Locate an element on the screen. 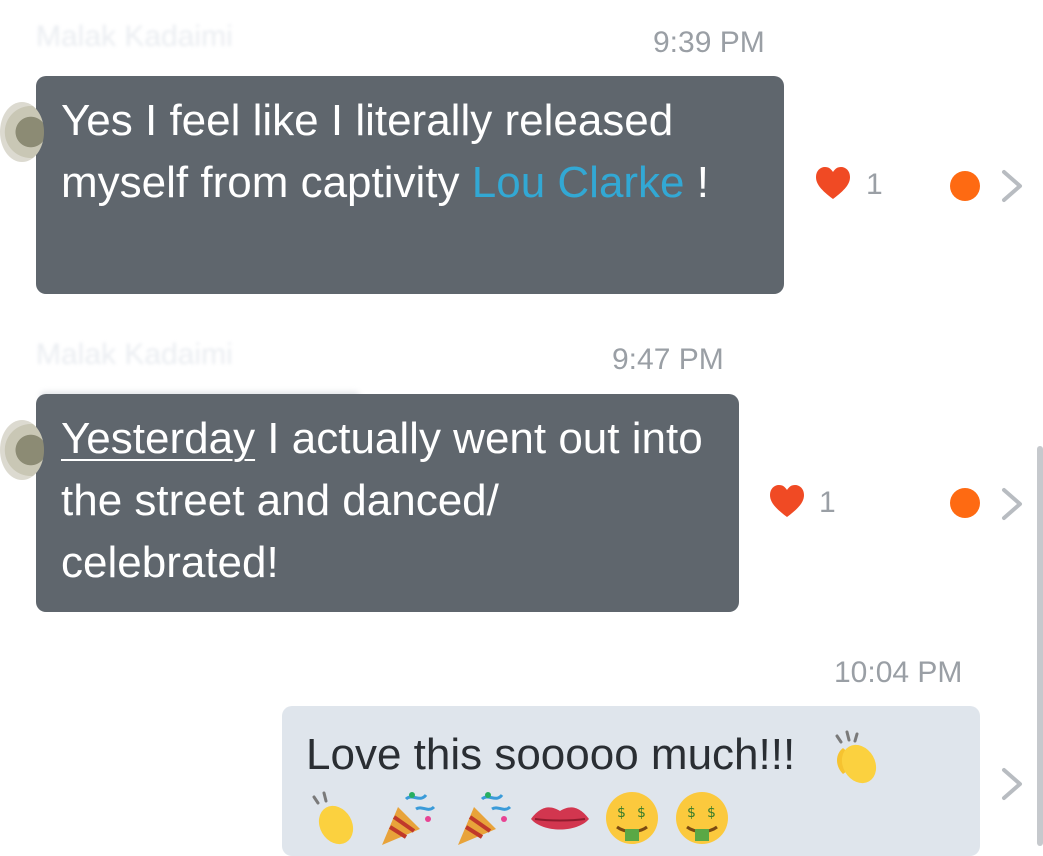  scrollbar is located at coordinates (1040, 646).